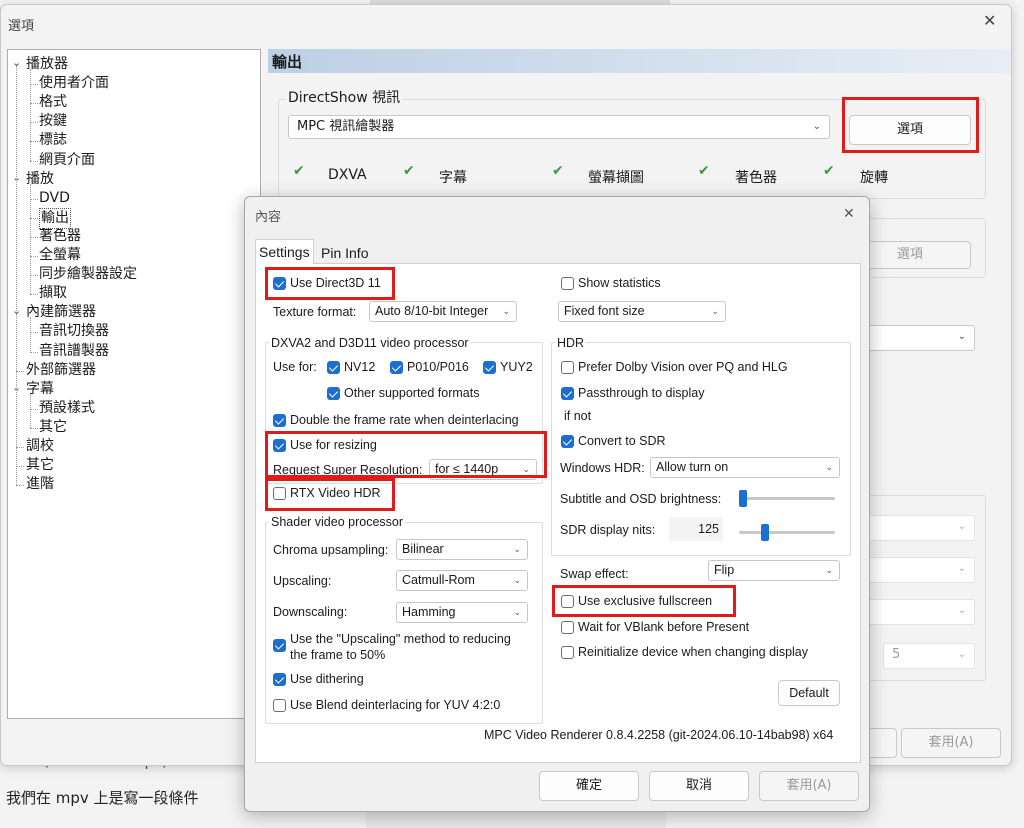 The height and width of the screenshot is (828, 1024). I want to click on other-formats-checkbox, so click(333, 393).